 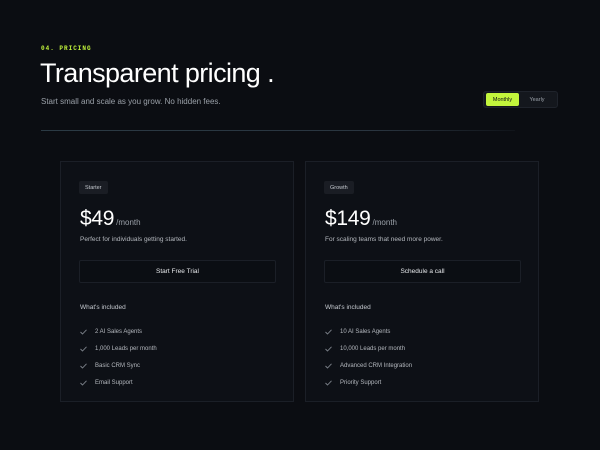 I want to click on list-item: 10 AI Sales Agents, so click(x=368, y=331).